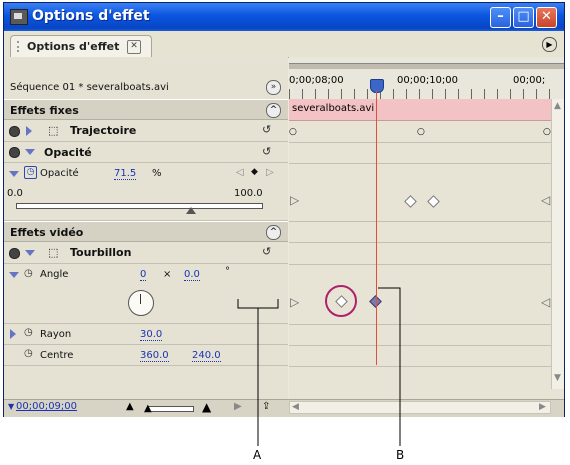 Image resolution: width=570 pixels, height=465 pixels. Describe the element at coordinates (400, 455) in the screenshot. I see `callout-b-label: B` at that location.